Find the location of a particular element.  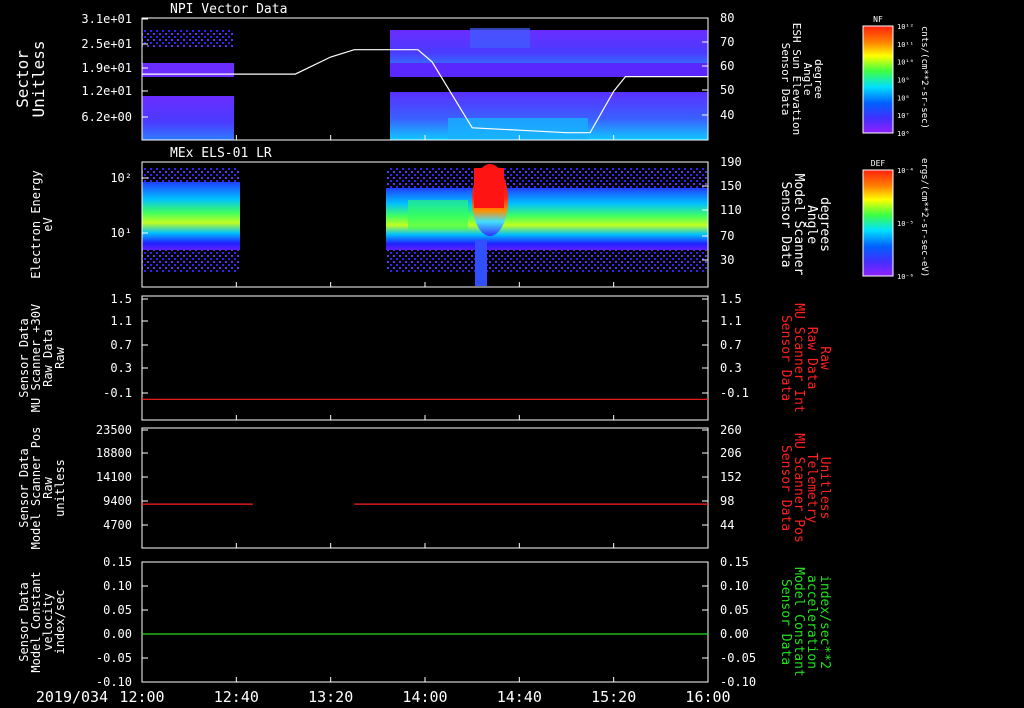

mu_raw-right-tick-label: -0.1 is located at coordinates (734, 393).